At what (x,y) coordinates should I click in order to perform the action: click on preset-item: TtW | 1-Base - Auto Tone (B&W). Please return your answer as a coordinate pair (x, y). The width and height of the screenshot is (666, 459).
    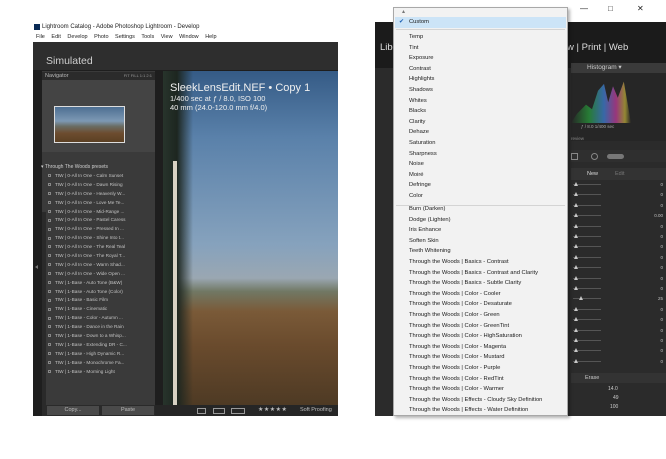
    Looking at the image, I should click on (92, 283).